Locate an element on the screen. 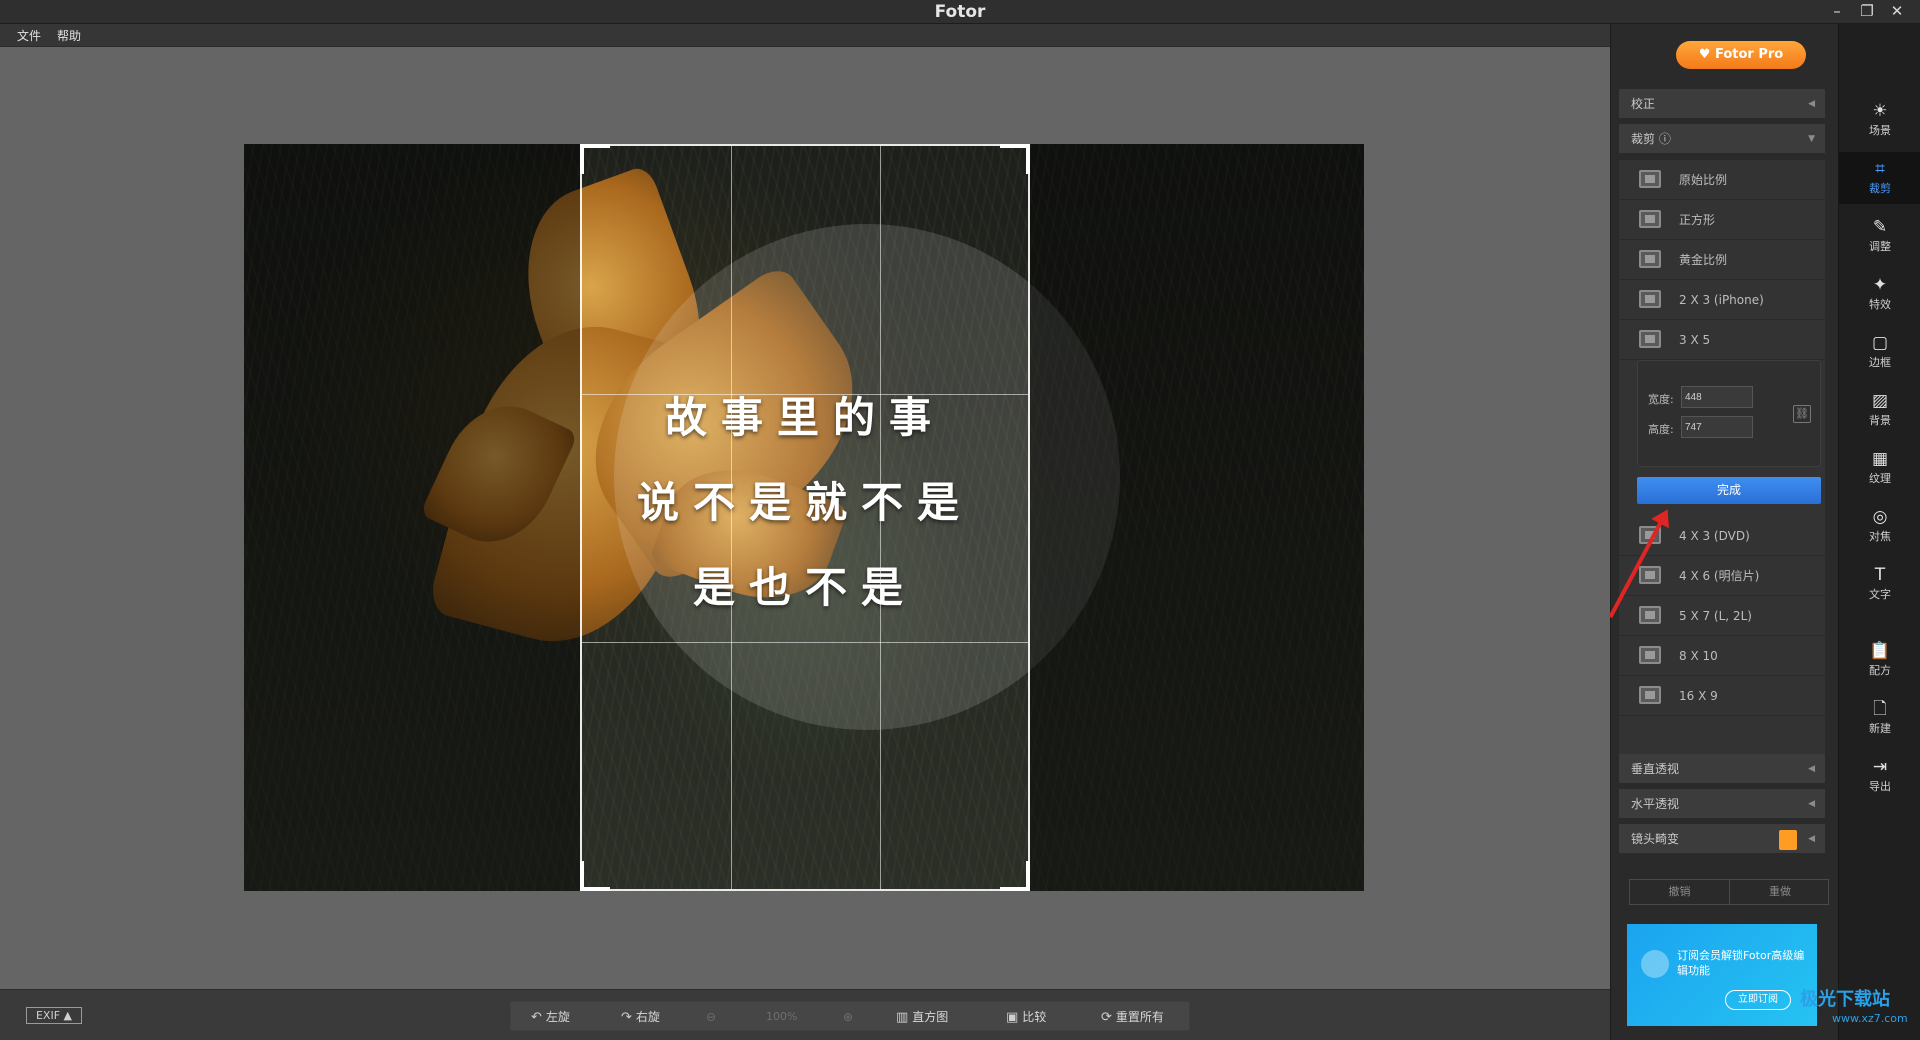  reset-all-button: ⟳ 重置所有 is located at coordinates (1132, 1017).